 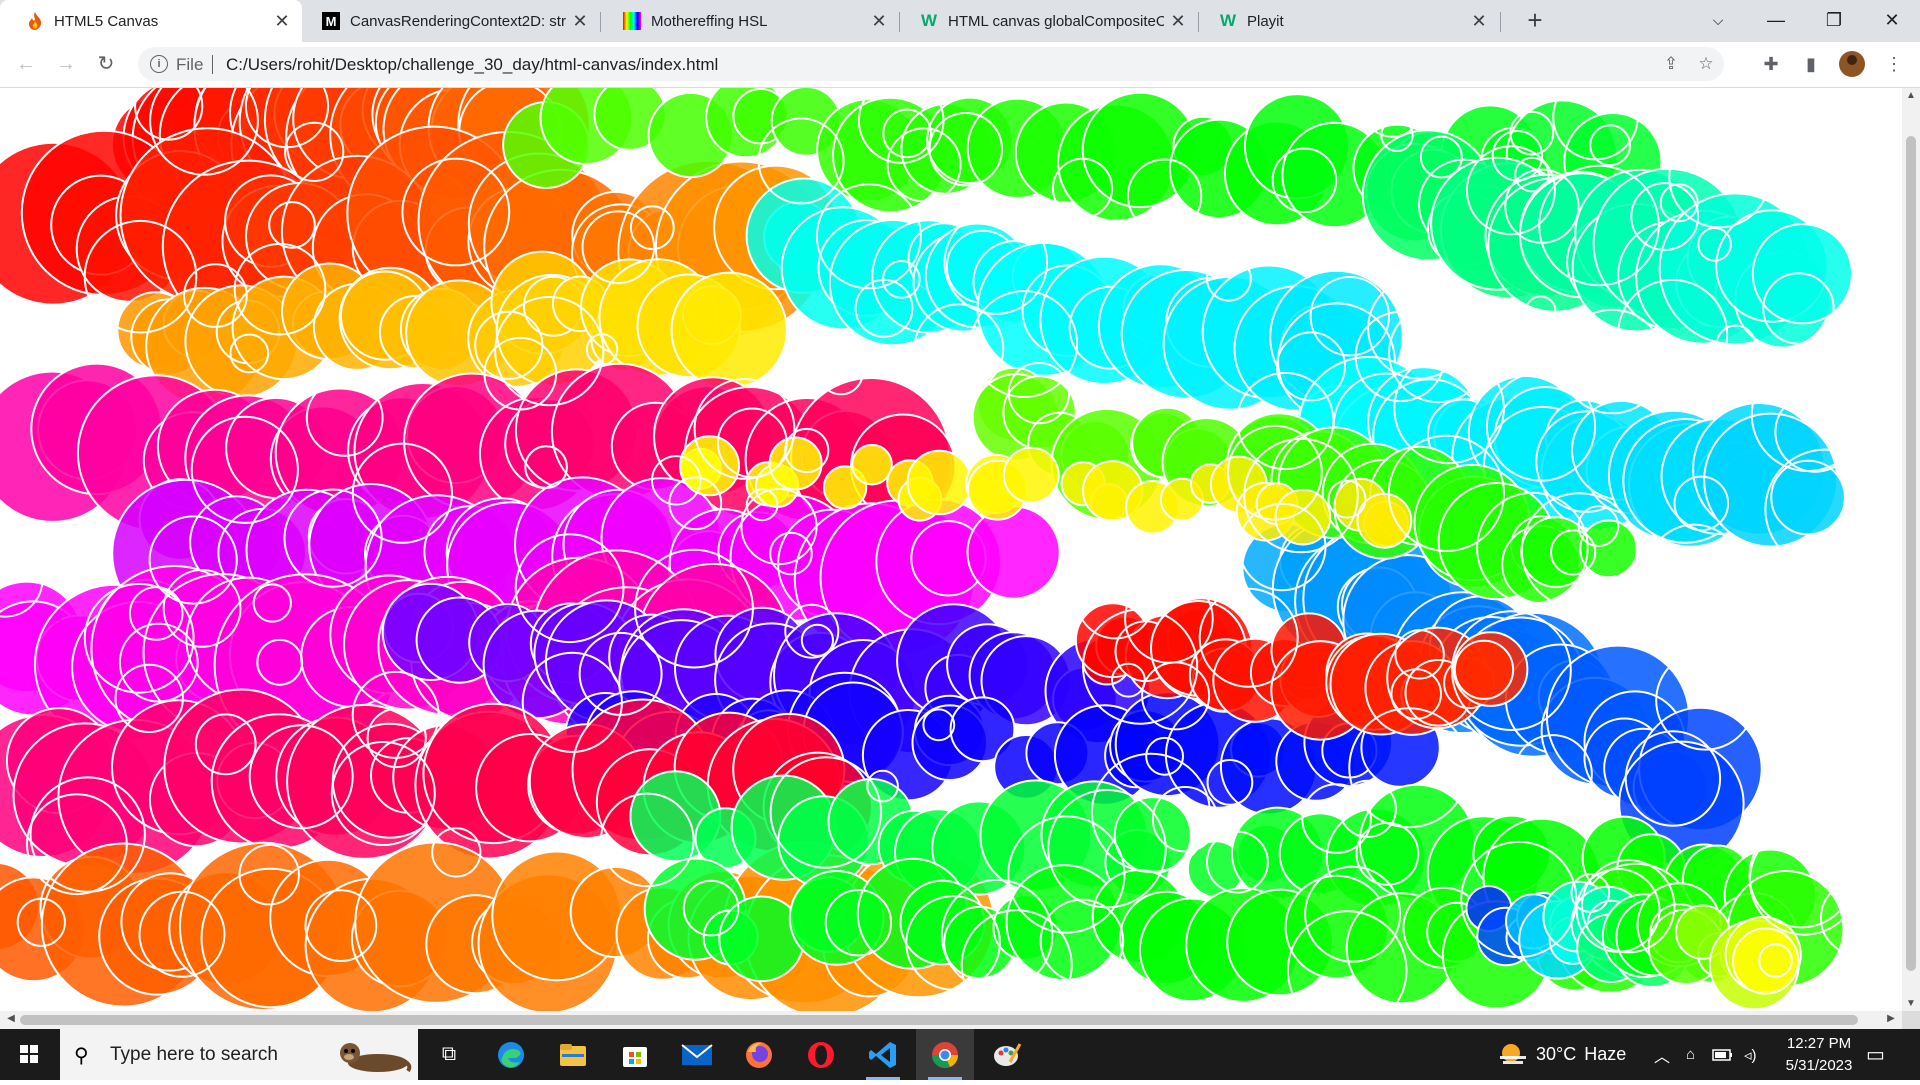 What do you see at coordinates (190, 64) in the screenshot?
I see `scheme-label: File` at bounding box center [190, 64].